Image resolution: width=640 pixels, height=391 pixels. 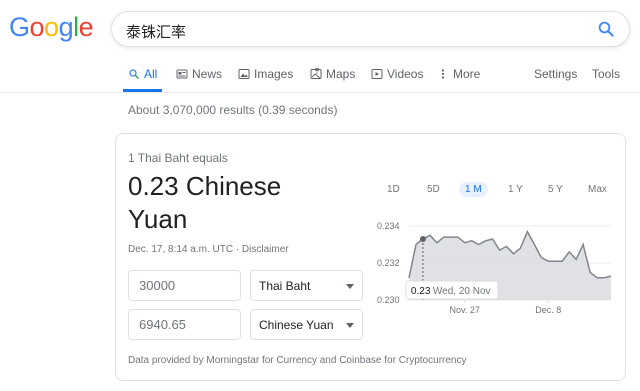 I want to click on y-tick-label: 0.234, so click(x=388, y=226).